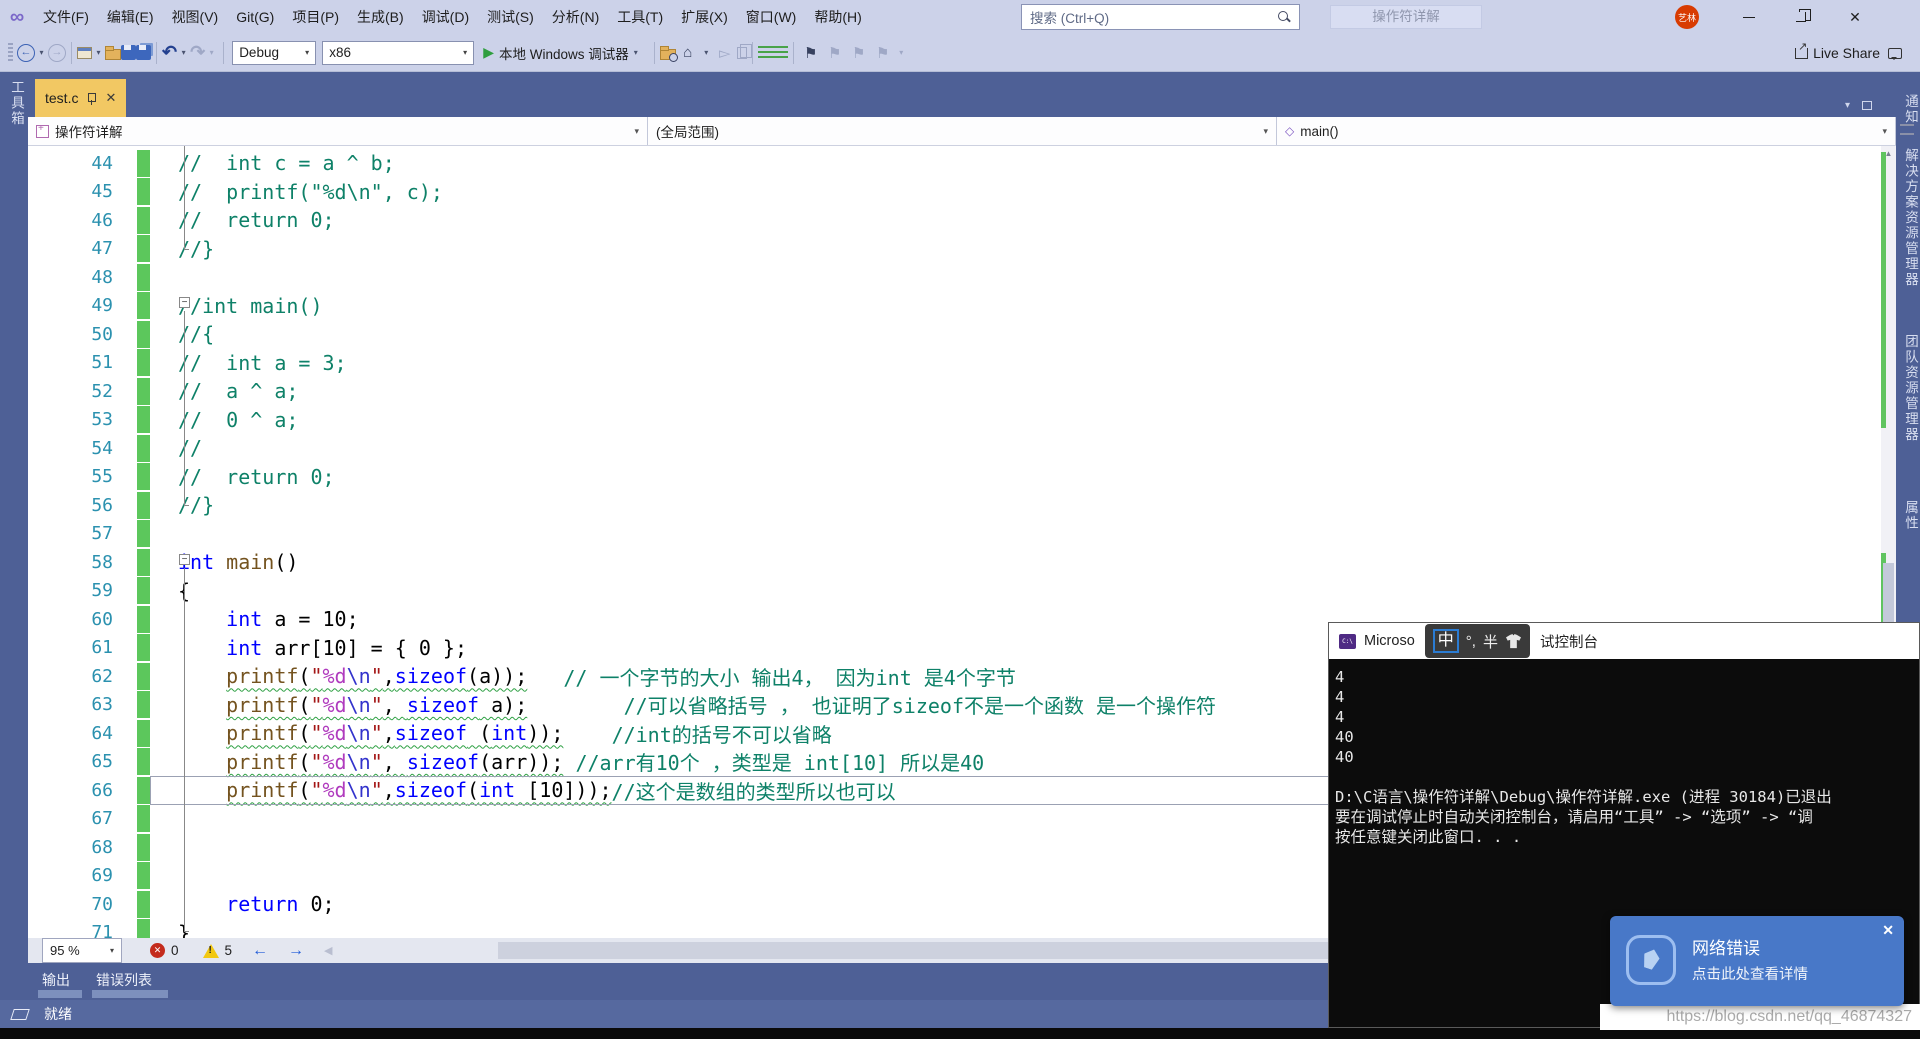 The height and width of the screenshot is (1039, 1920). What do you see at coordinates (1888, 930) in the screenshot?
I see `toast-close-icon: ✕` at bounding box center [1888, 930].